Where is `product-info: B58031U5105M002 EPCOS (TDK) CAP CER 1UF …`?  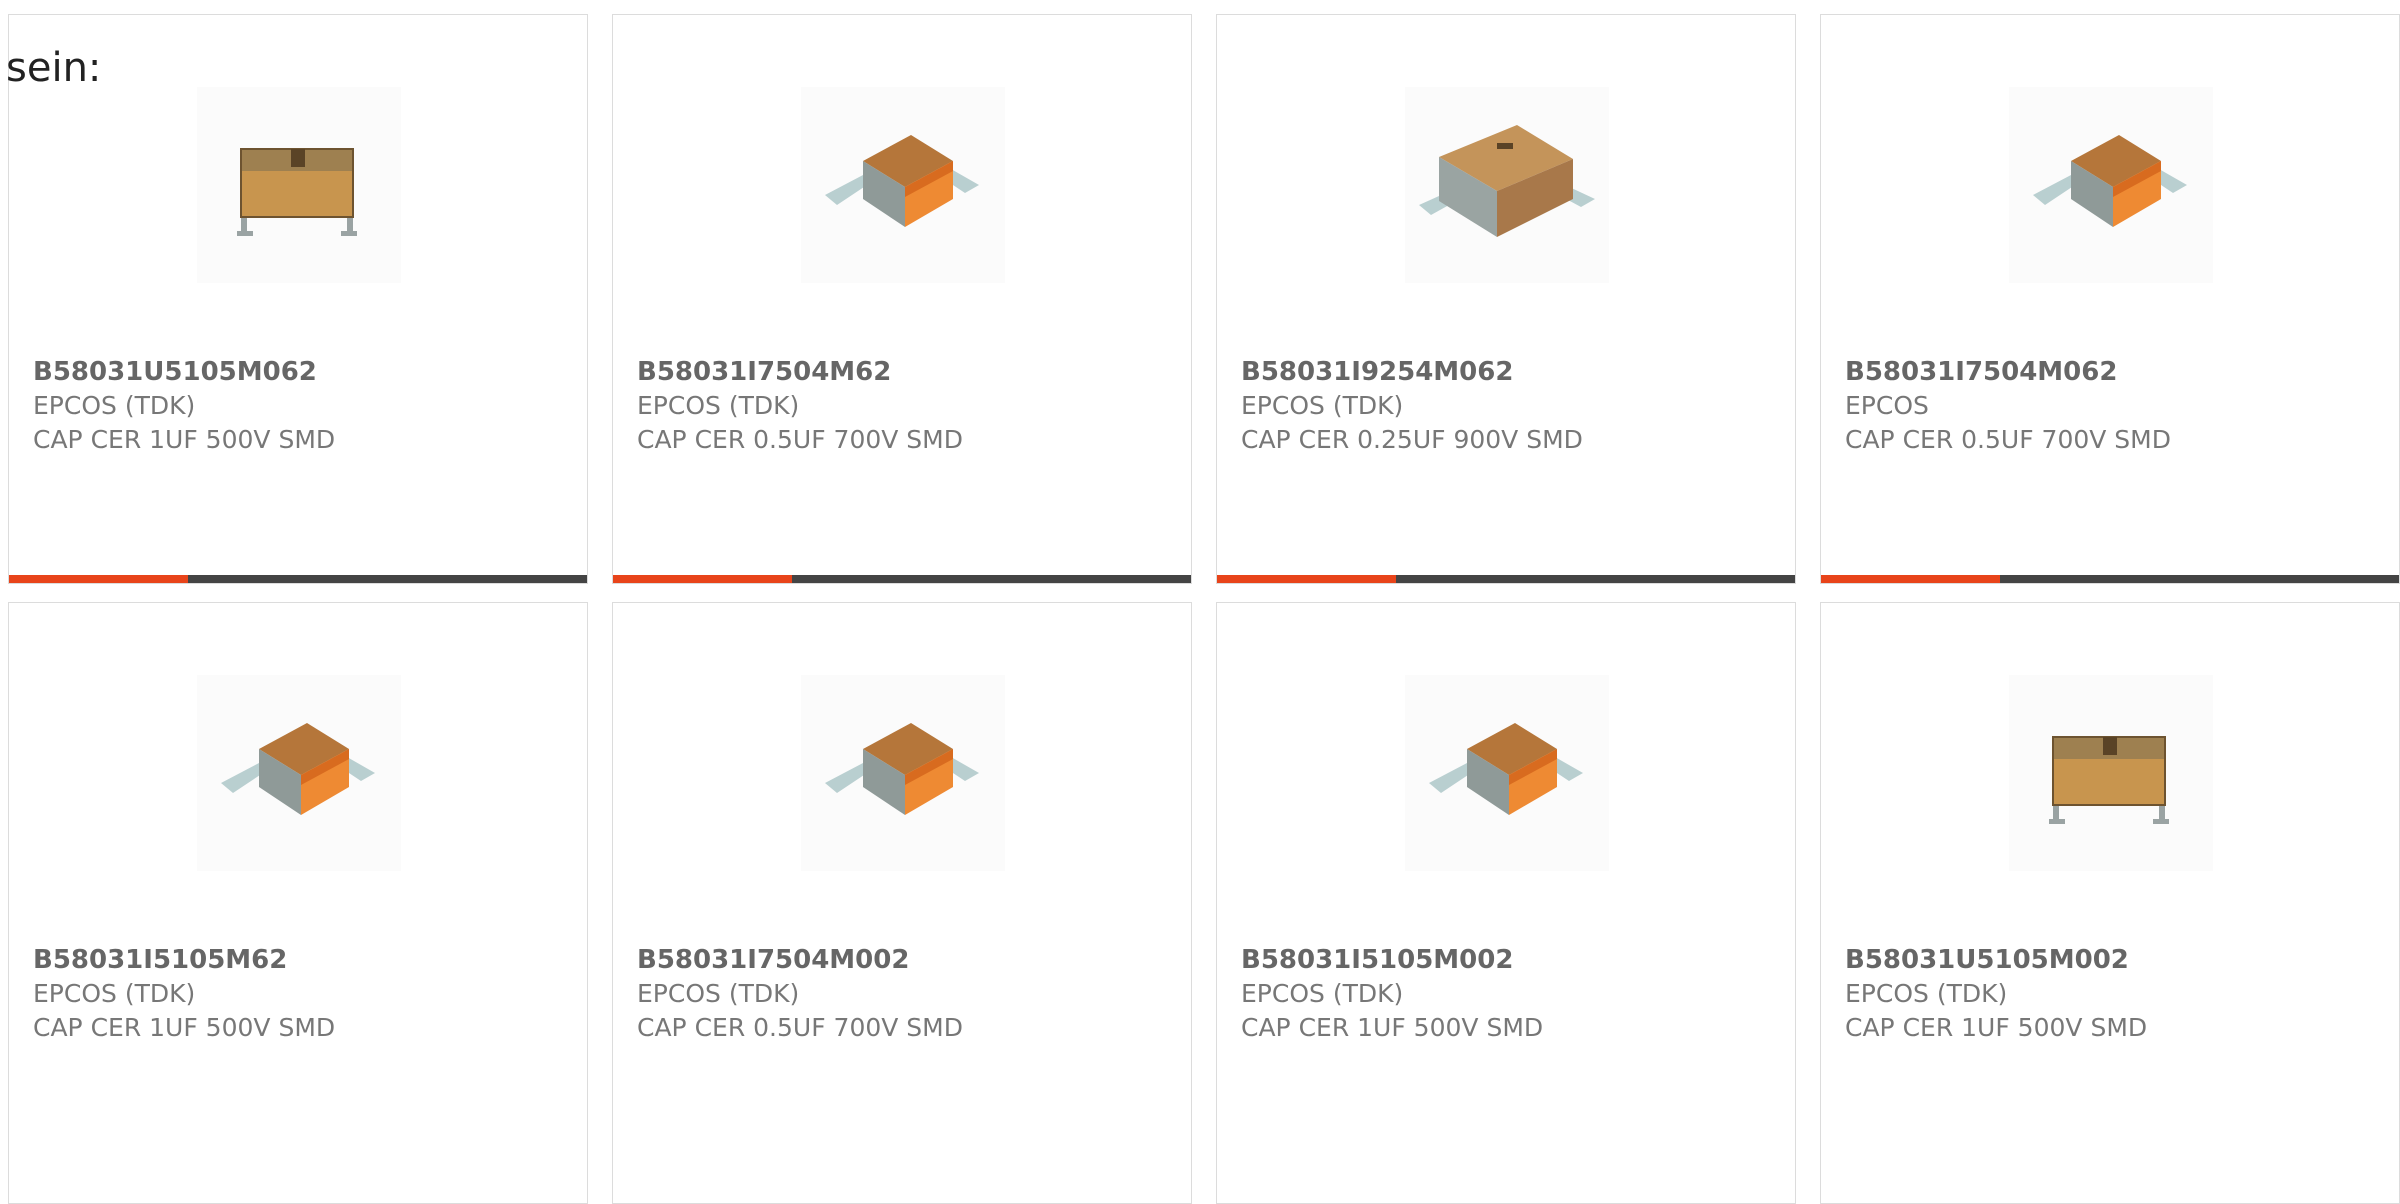 product-info: B58031U5105M002 EPCOS (TDK) CAP CER 1UF … is located at coordinates (1996, 994).